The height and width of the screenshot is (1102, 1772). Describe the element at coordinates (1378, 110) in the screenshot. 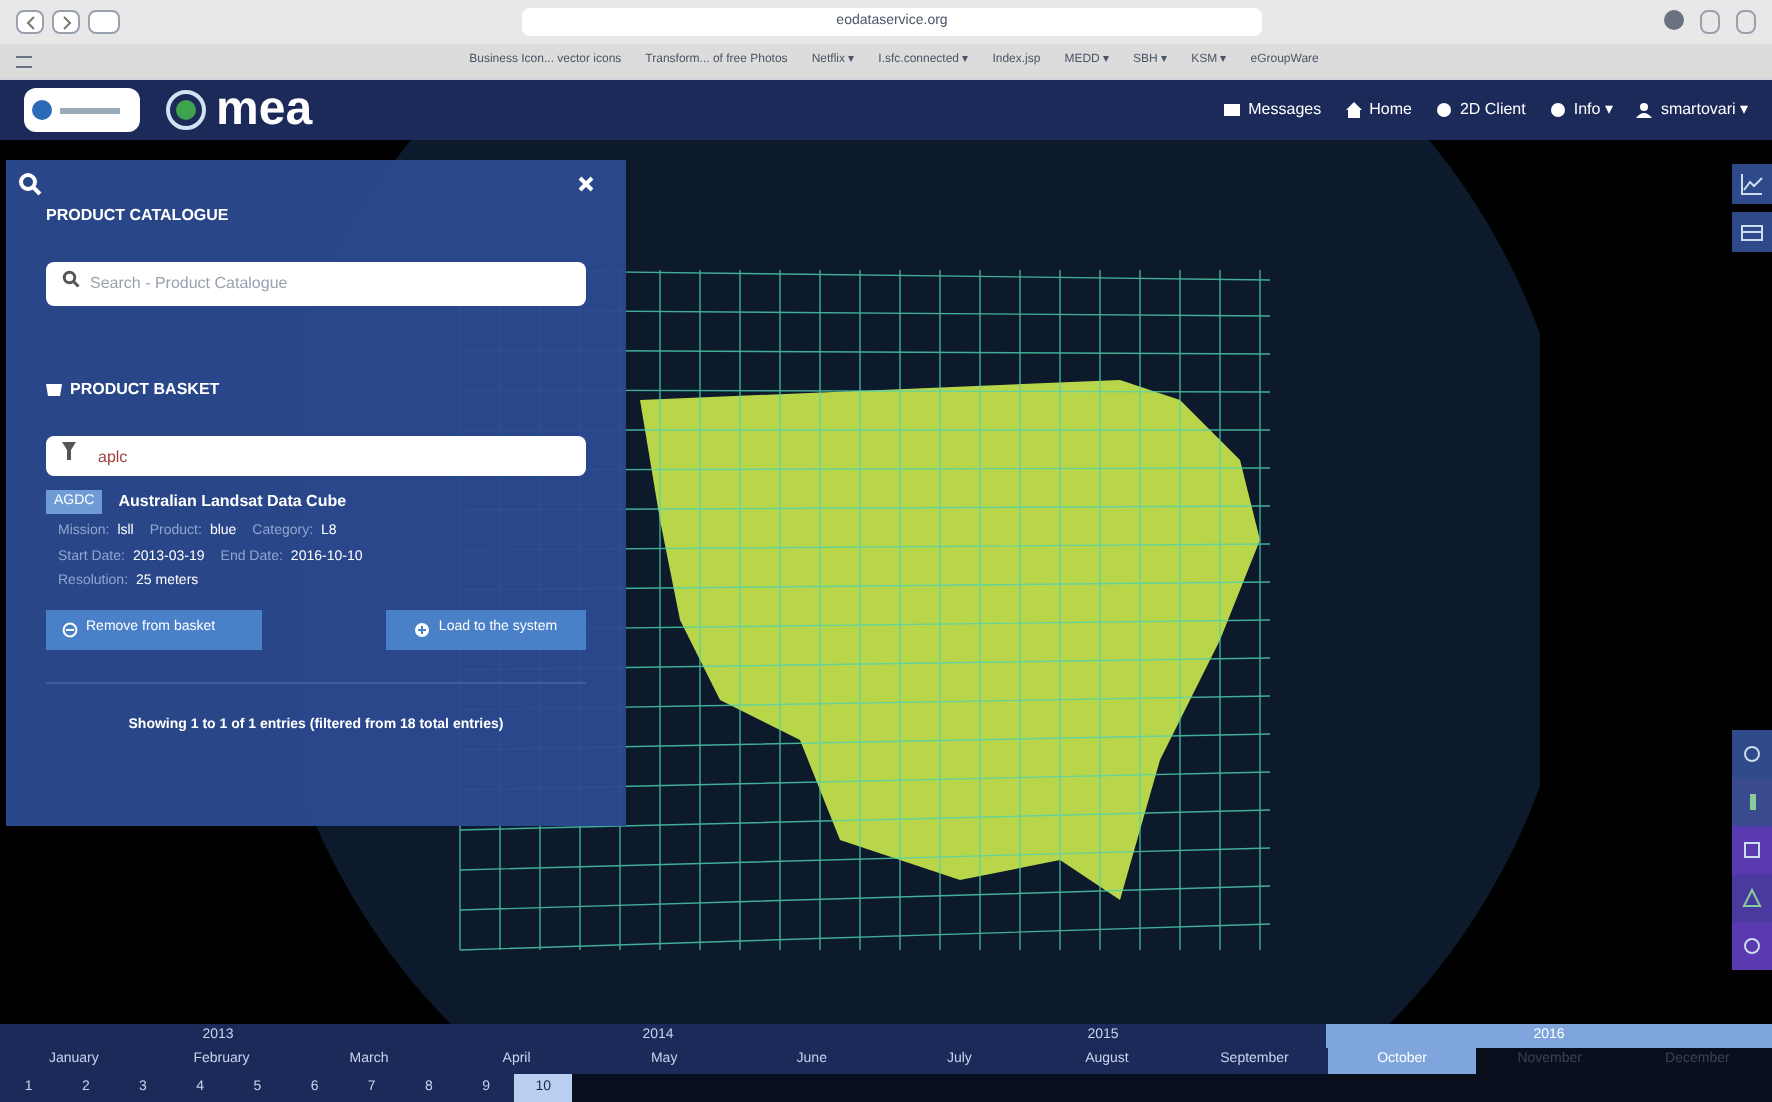

I see `nav-link: Home` at that location.